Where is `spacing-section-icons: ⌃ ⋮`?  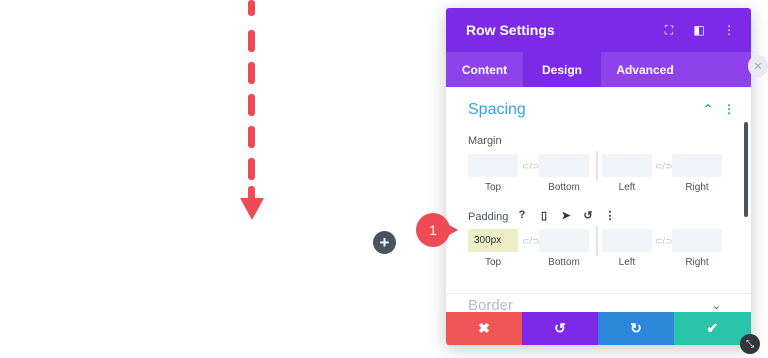 spacing-section-icons: ⌃ ⋮ is located at coordinates (719, 109).